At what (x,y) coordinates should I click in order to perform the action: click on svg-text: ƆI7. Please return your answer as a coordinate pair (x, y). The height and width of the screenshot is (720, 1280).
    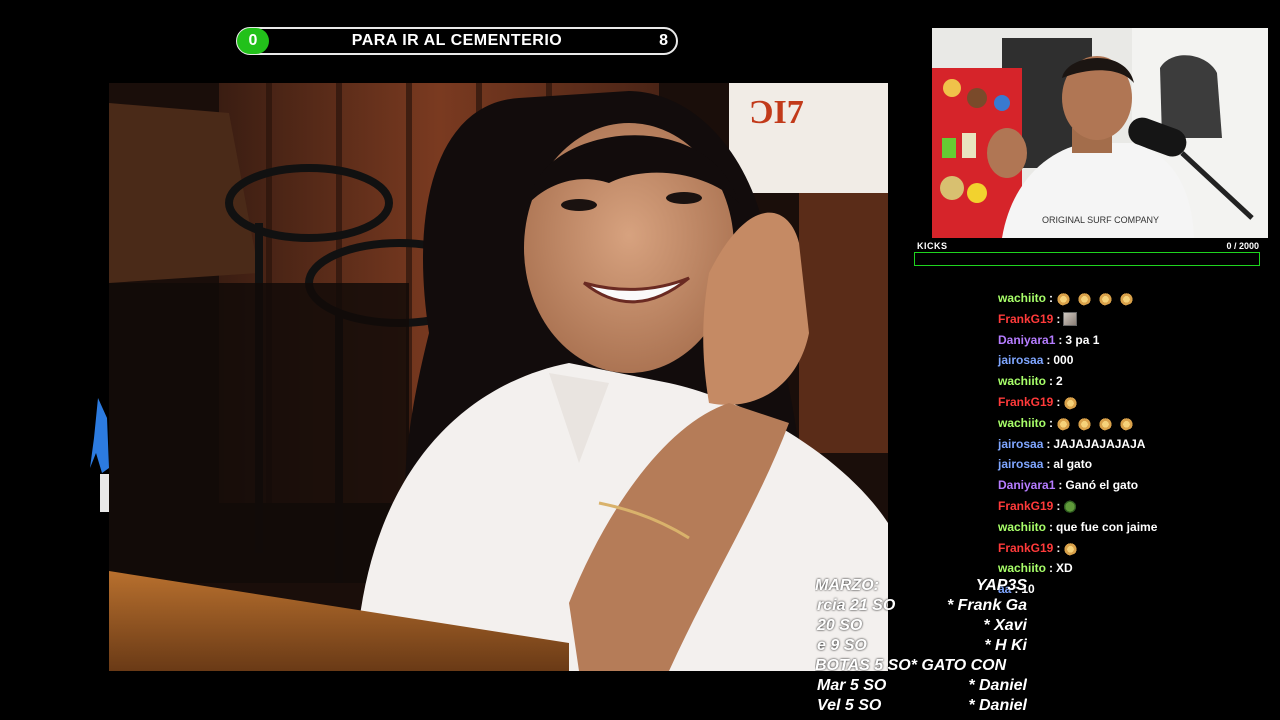
    Looking at the image, I should click on (776, 112).